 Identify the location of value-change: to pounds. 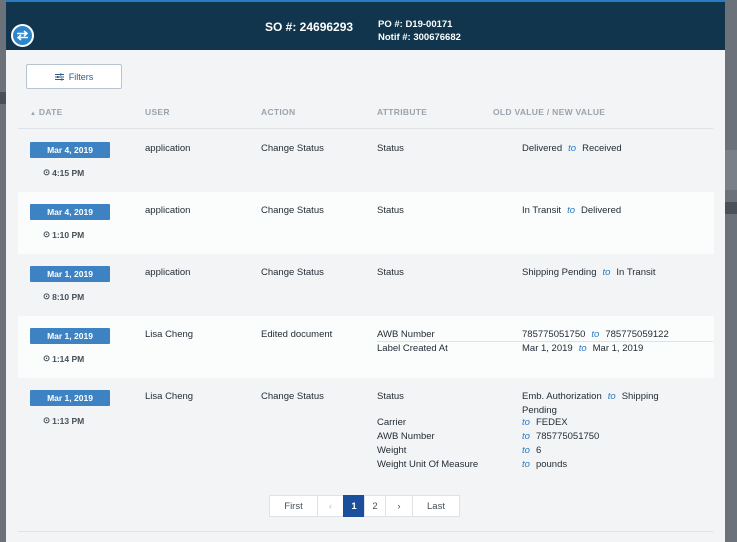
(544, 465).